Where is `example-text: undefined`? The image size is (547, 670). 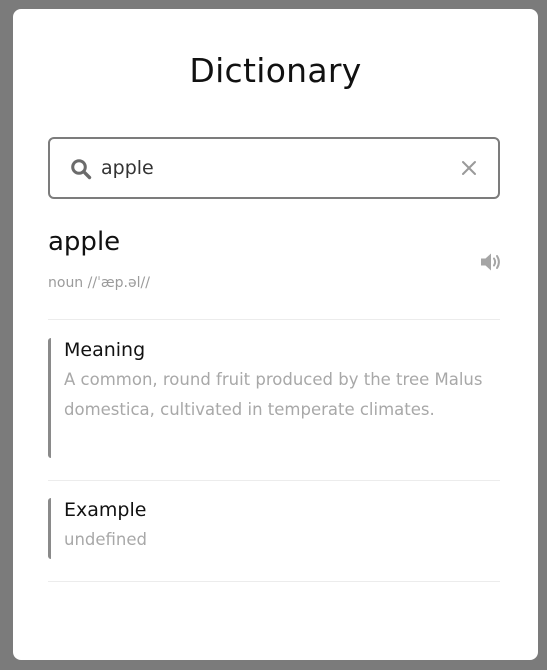 example-text: undefined is located at coordinates (106, 539).